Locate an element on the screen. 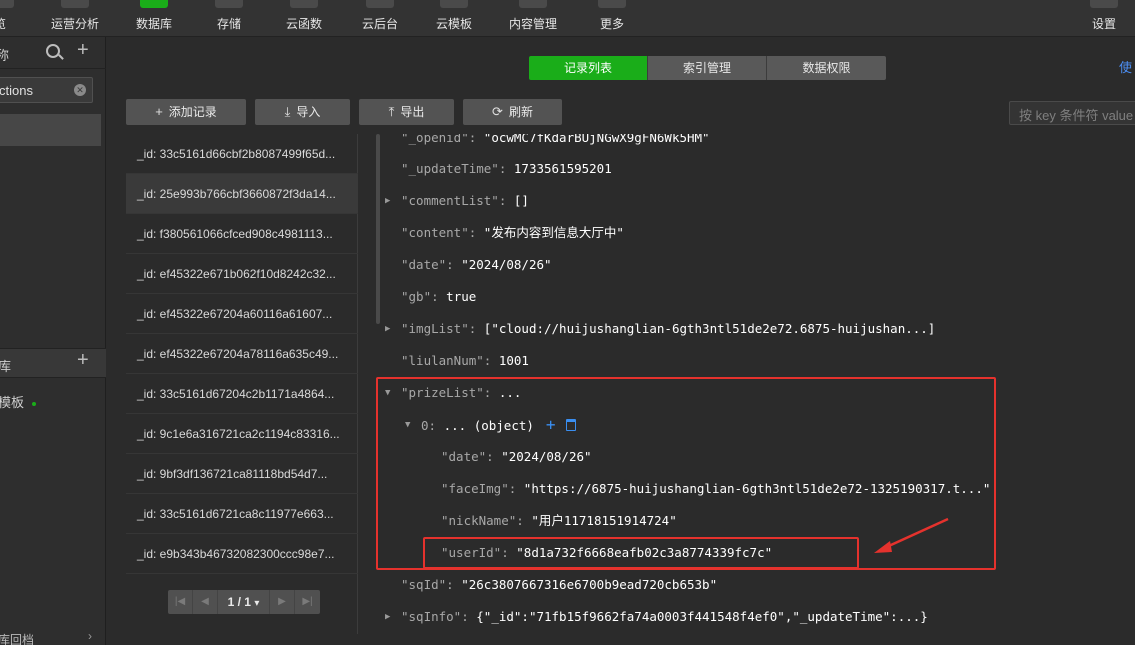 The height and width of the screenshot is (645, 1135). search-icon is located at coordinates (53, 51).